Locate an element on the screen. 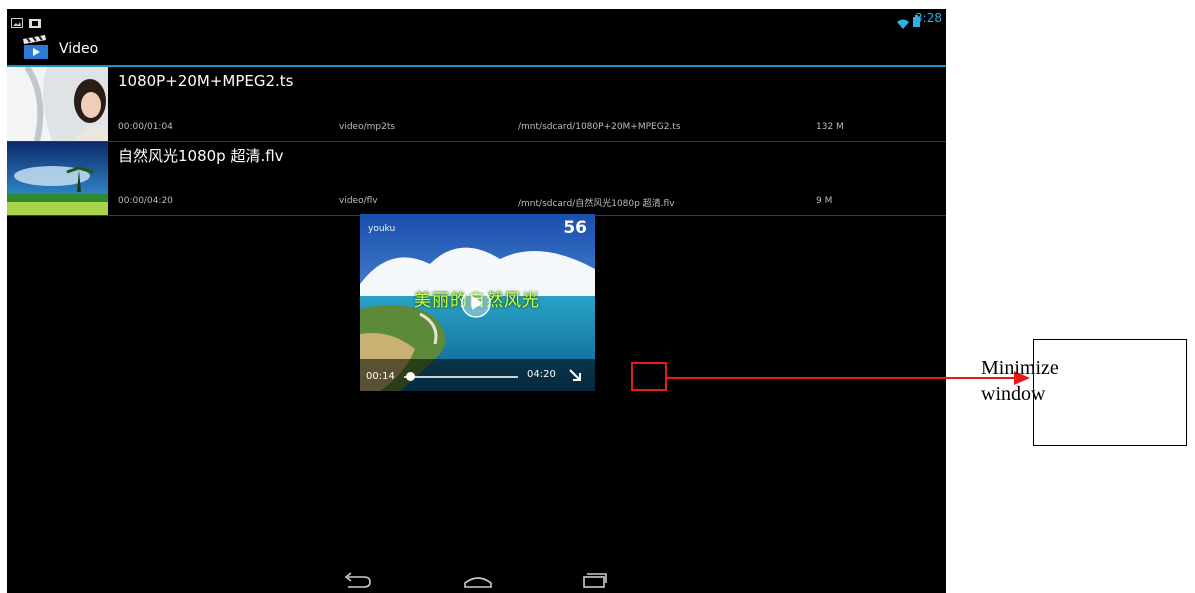 The height and width of the screenshot is (593, 1195). site-watermark: 56 is located at coordinates (575, 228).